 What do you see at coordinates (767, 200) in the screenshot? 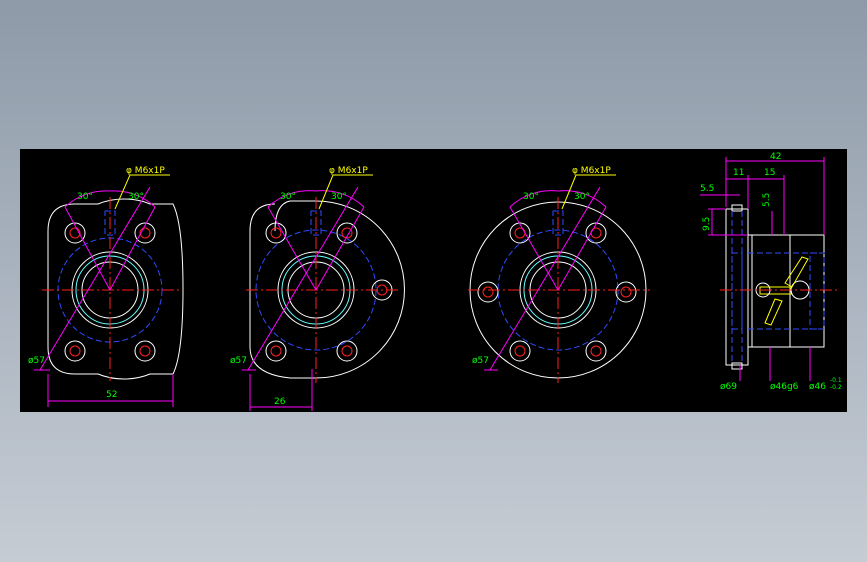
I see `dim-5-5-side-label: 5.5` at bounding box center [767, 200].